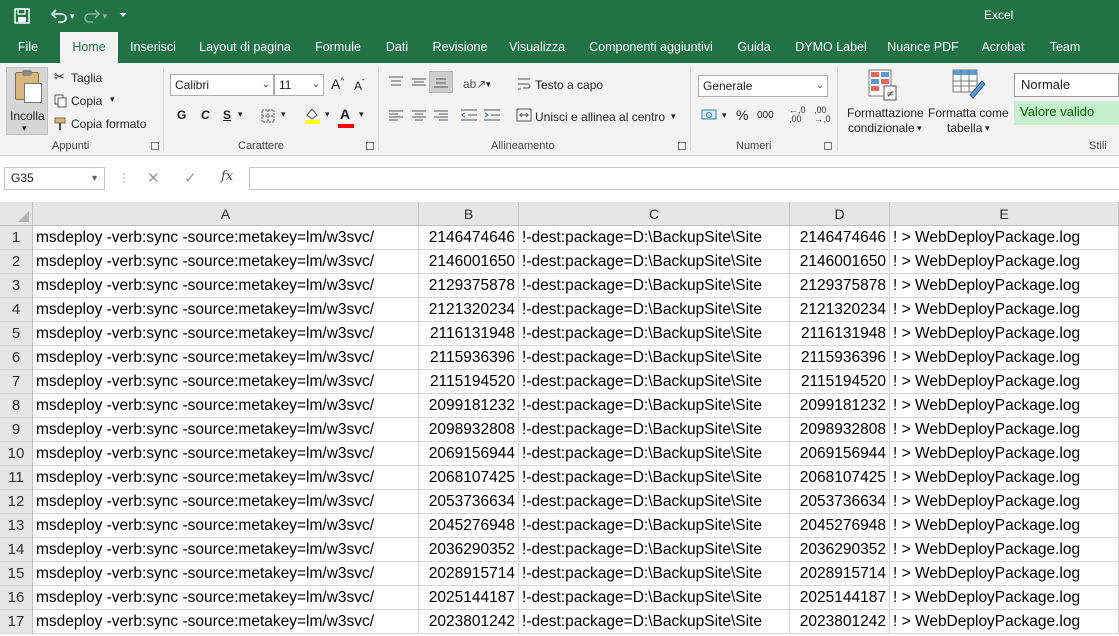  Describe the element at coordinates (16, 334) in the screenshot. I see `row-header: 5` at that location.